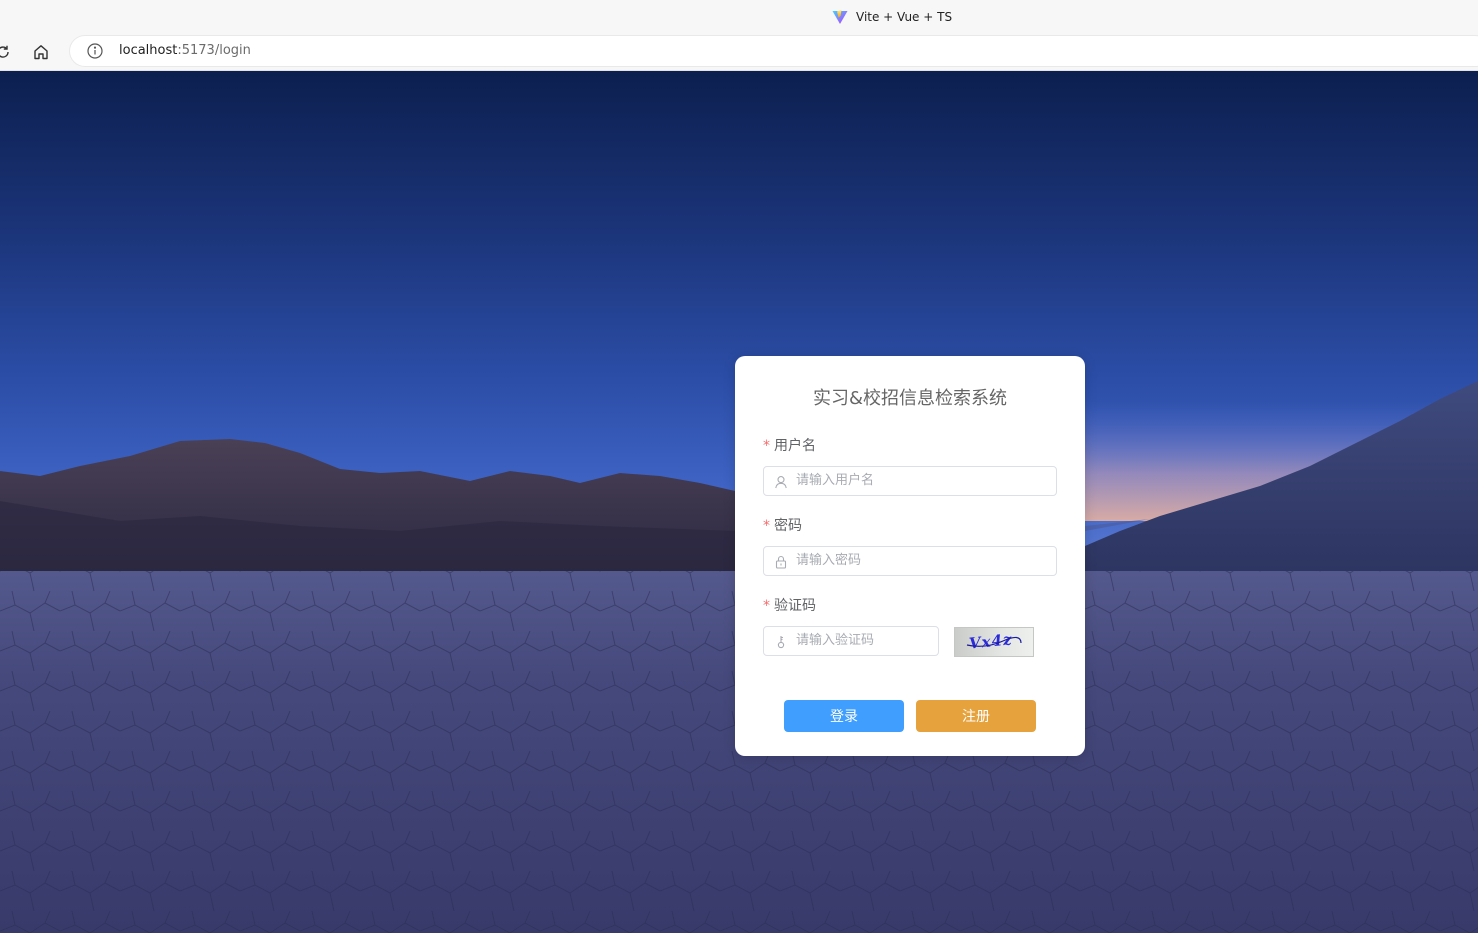 The width and height of the screenshot is (1478, 933). I want to click on tab: Vite + Vue + TS, so click(892, 17).